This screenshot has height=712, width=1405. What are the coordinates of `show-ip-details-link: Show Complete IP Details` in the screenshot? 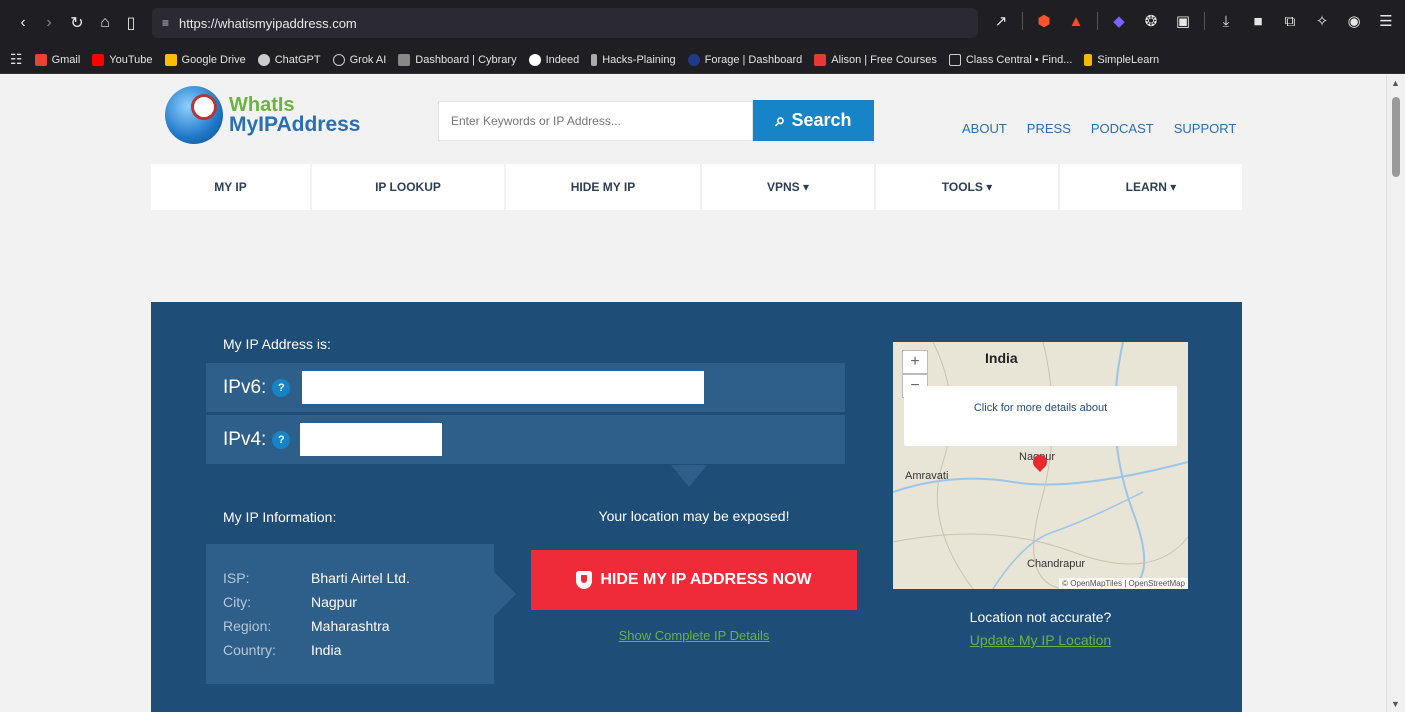 It's located at (694, 635).